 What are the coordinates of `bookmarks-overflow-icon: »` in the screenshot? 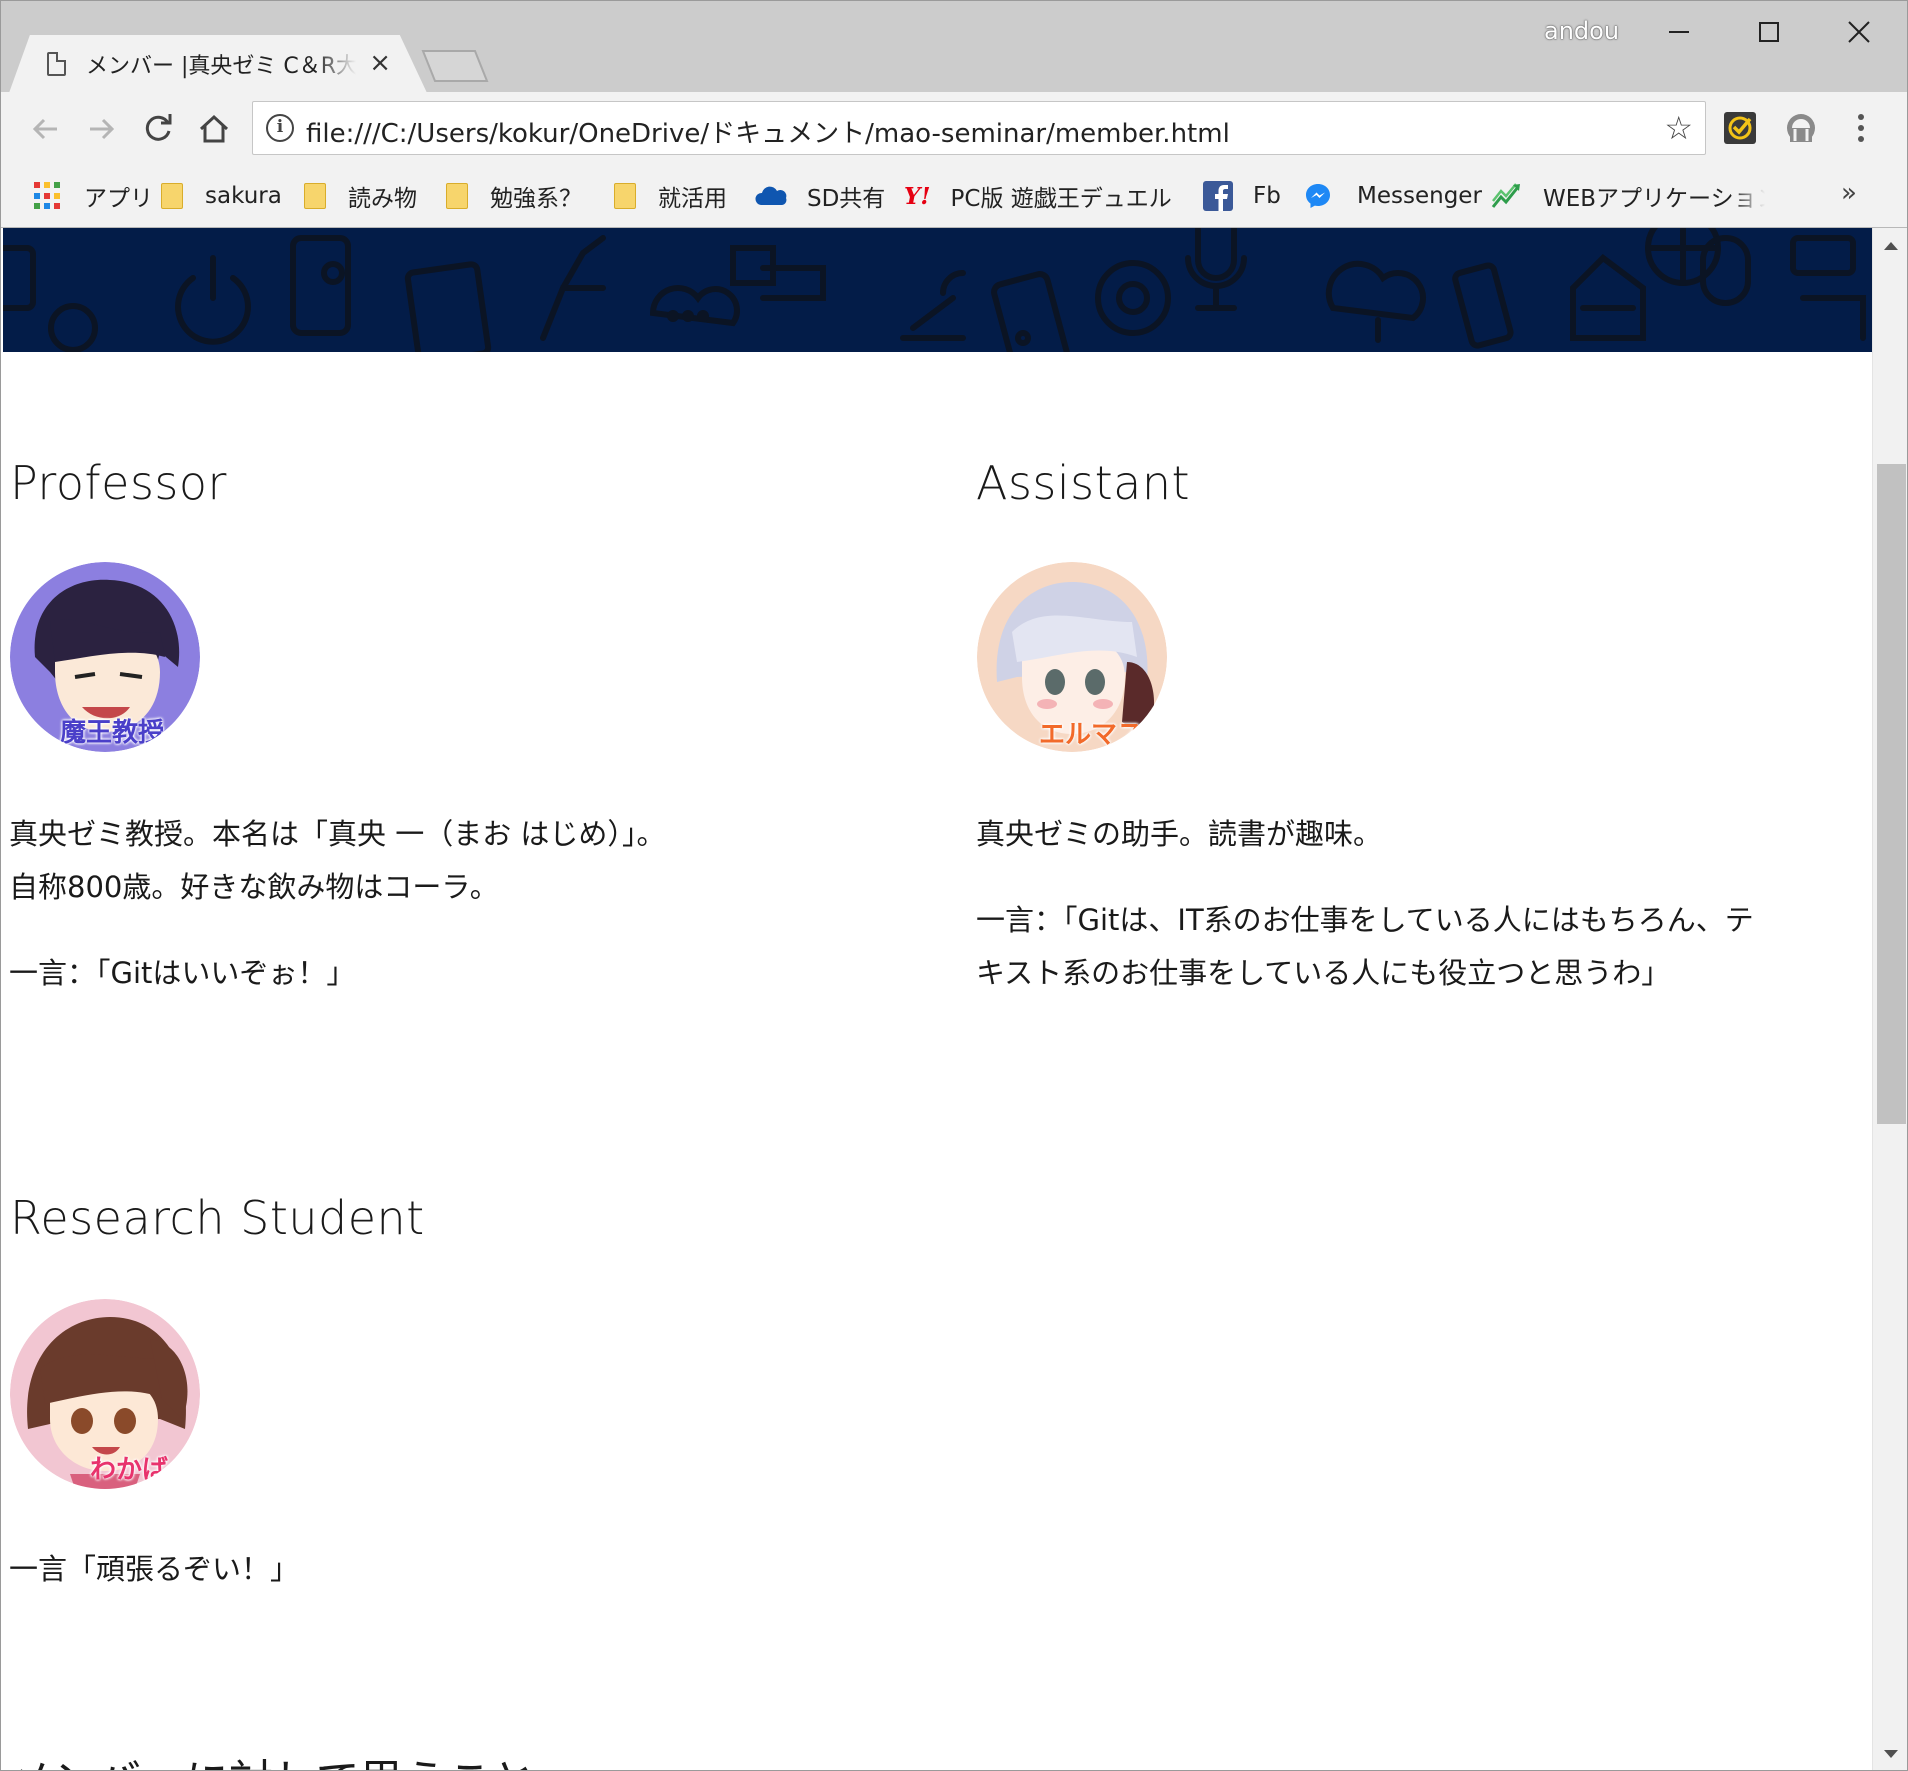 It's located at (1849, 193).